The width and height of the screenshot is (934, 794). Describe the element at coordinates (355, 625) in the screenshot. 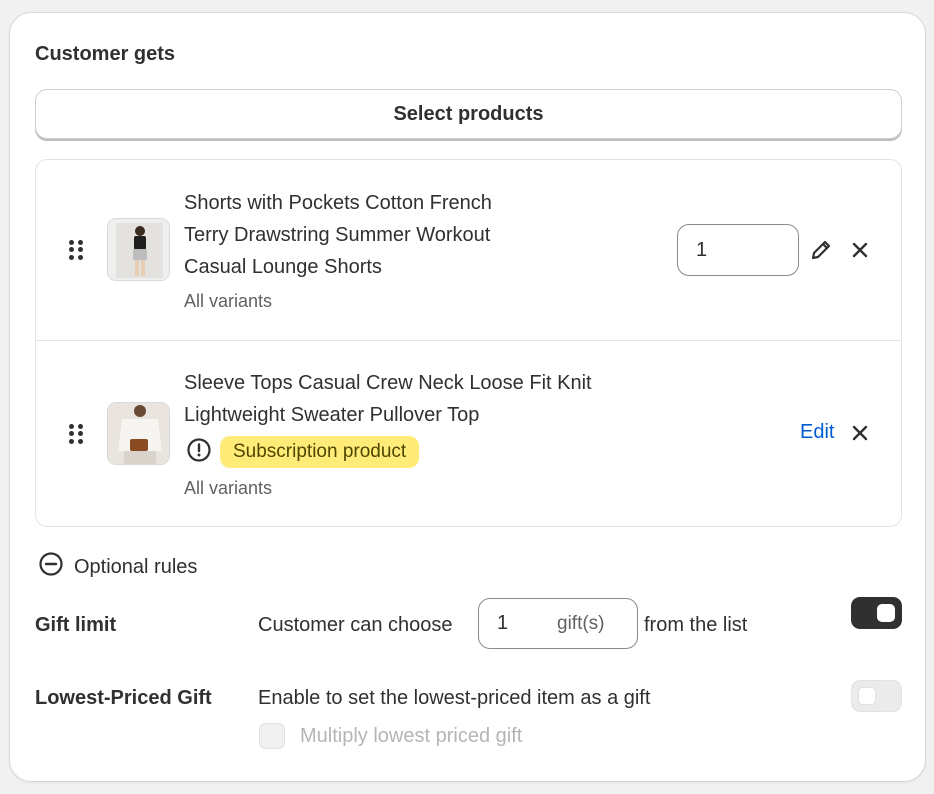

I see `gift-limit-prefix: Customer can choose` at that location.